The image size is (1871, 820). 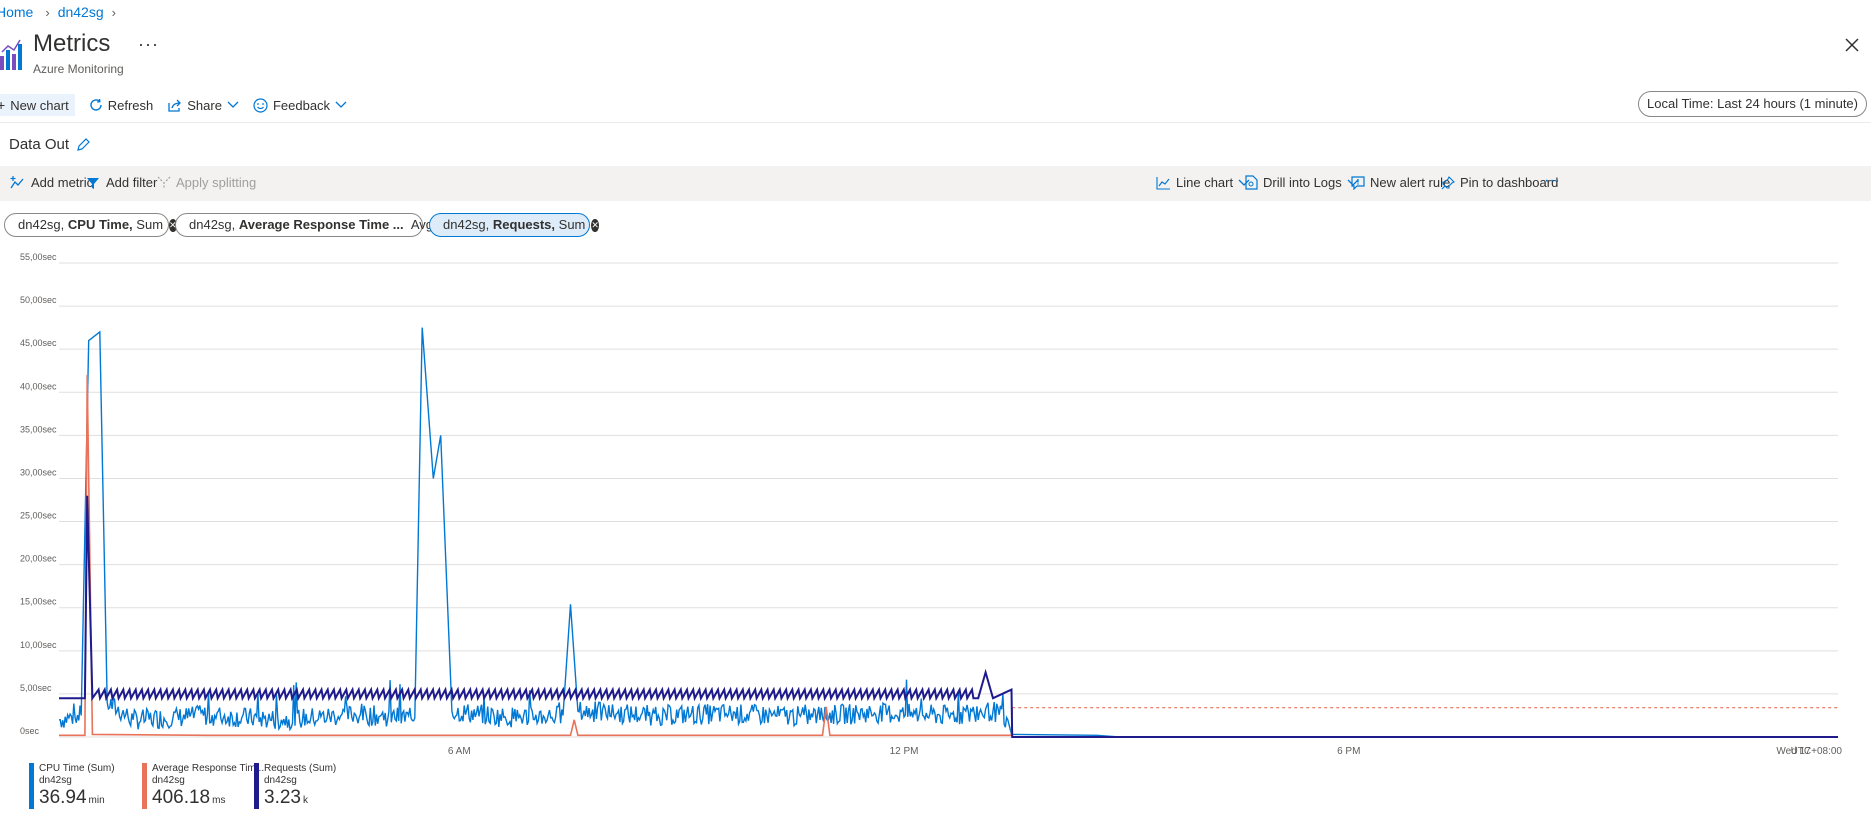 What do you see at coordinates (904, 751) in the screenshot?
I see `x-tick-label: 12 PM` at bounding box center [904, 751].